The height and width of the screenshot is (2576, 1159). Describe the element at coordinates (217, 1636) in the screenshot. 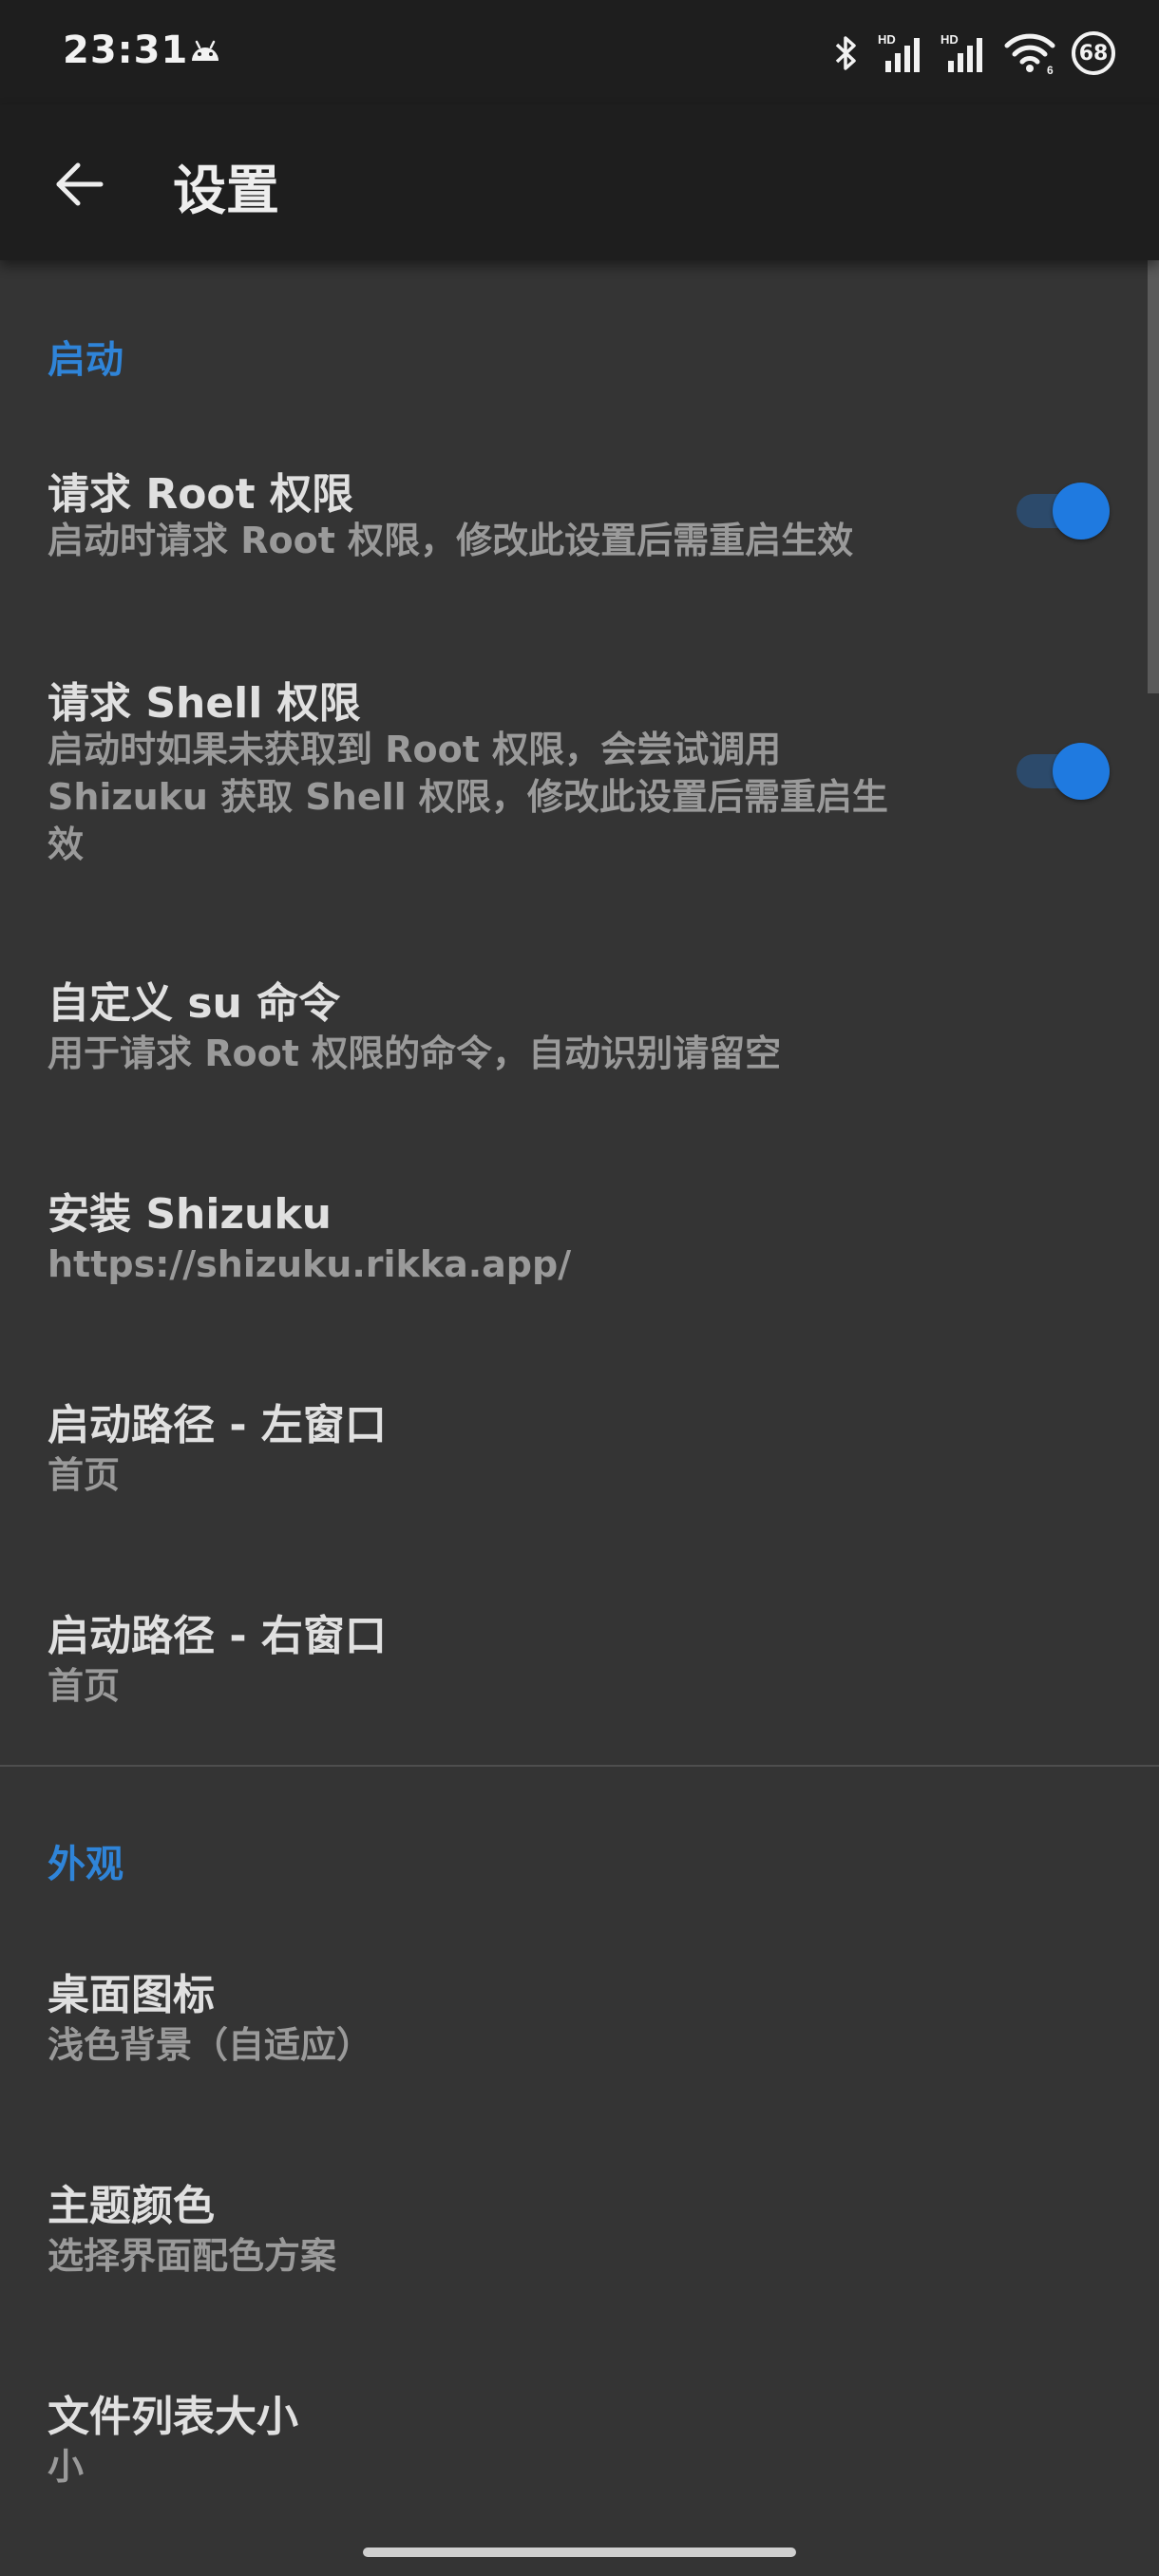

I see `pref-title: 启动路径 - 右窗口` at that location.